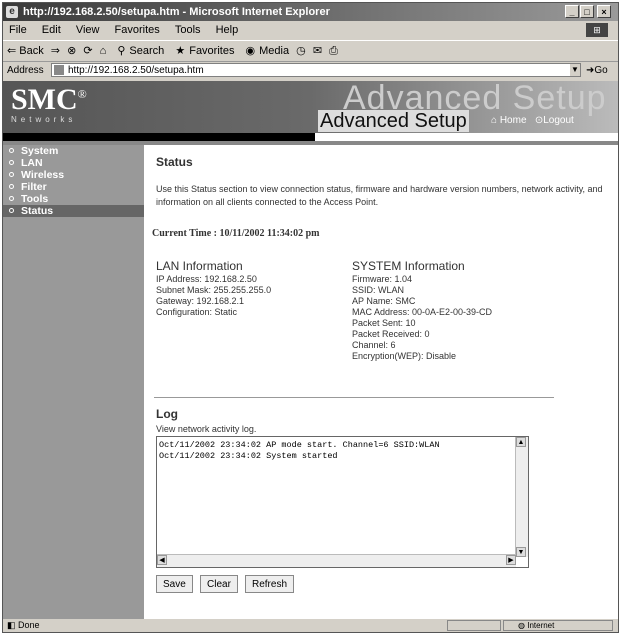 This screenshot has height=637, width=623. I want to click on scroll-down-icon: ▼, so click(521, 552).